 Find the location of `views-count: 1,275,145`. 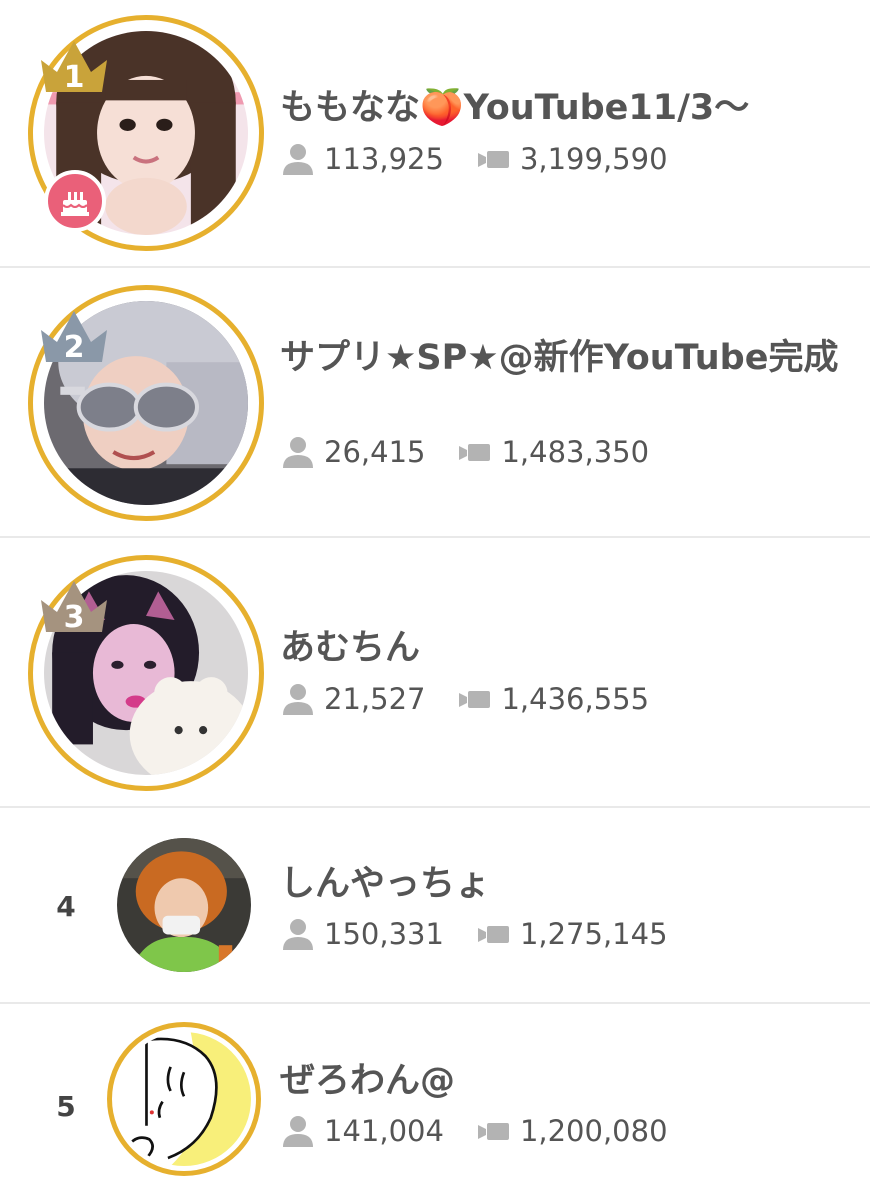

views-count: 1,275,145 is located at coordinates (593, 934).